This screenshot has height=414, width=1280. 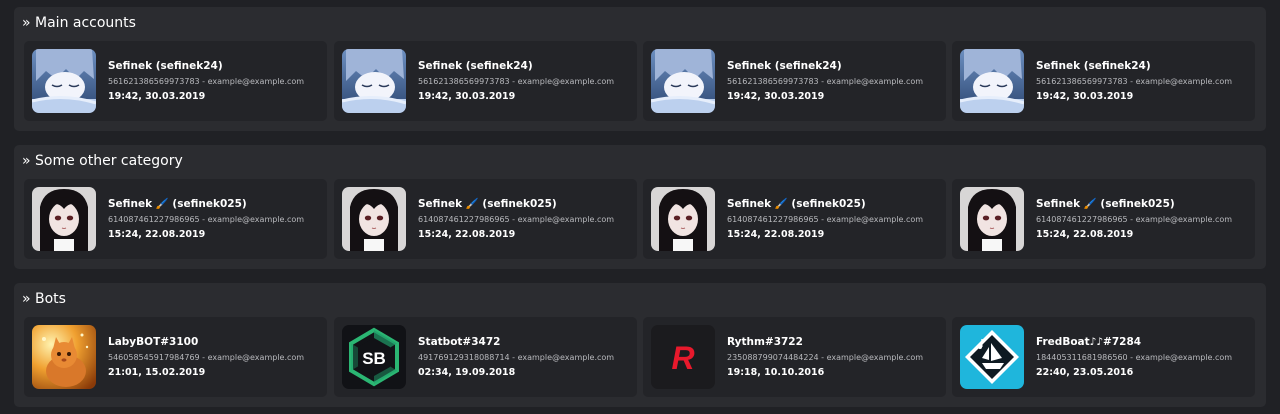 What do you see at coordinates (64, 357) in the screenshot?
I see `cat-avatar` at bounding box center [64, 357].